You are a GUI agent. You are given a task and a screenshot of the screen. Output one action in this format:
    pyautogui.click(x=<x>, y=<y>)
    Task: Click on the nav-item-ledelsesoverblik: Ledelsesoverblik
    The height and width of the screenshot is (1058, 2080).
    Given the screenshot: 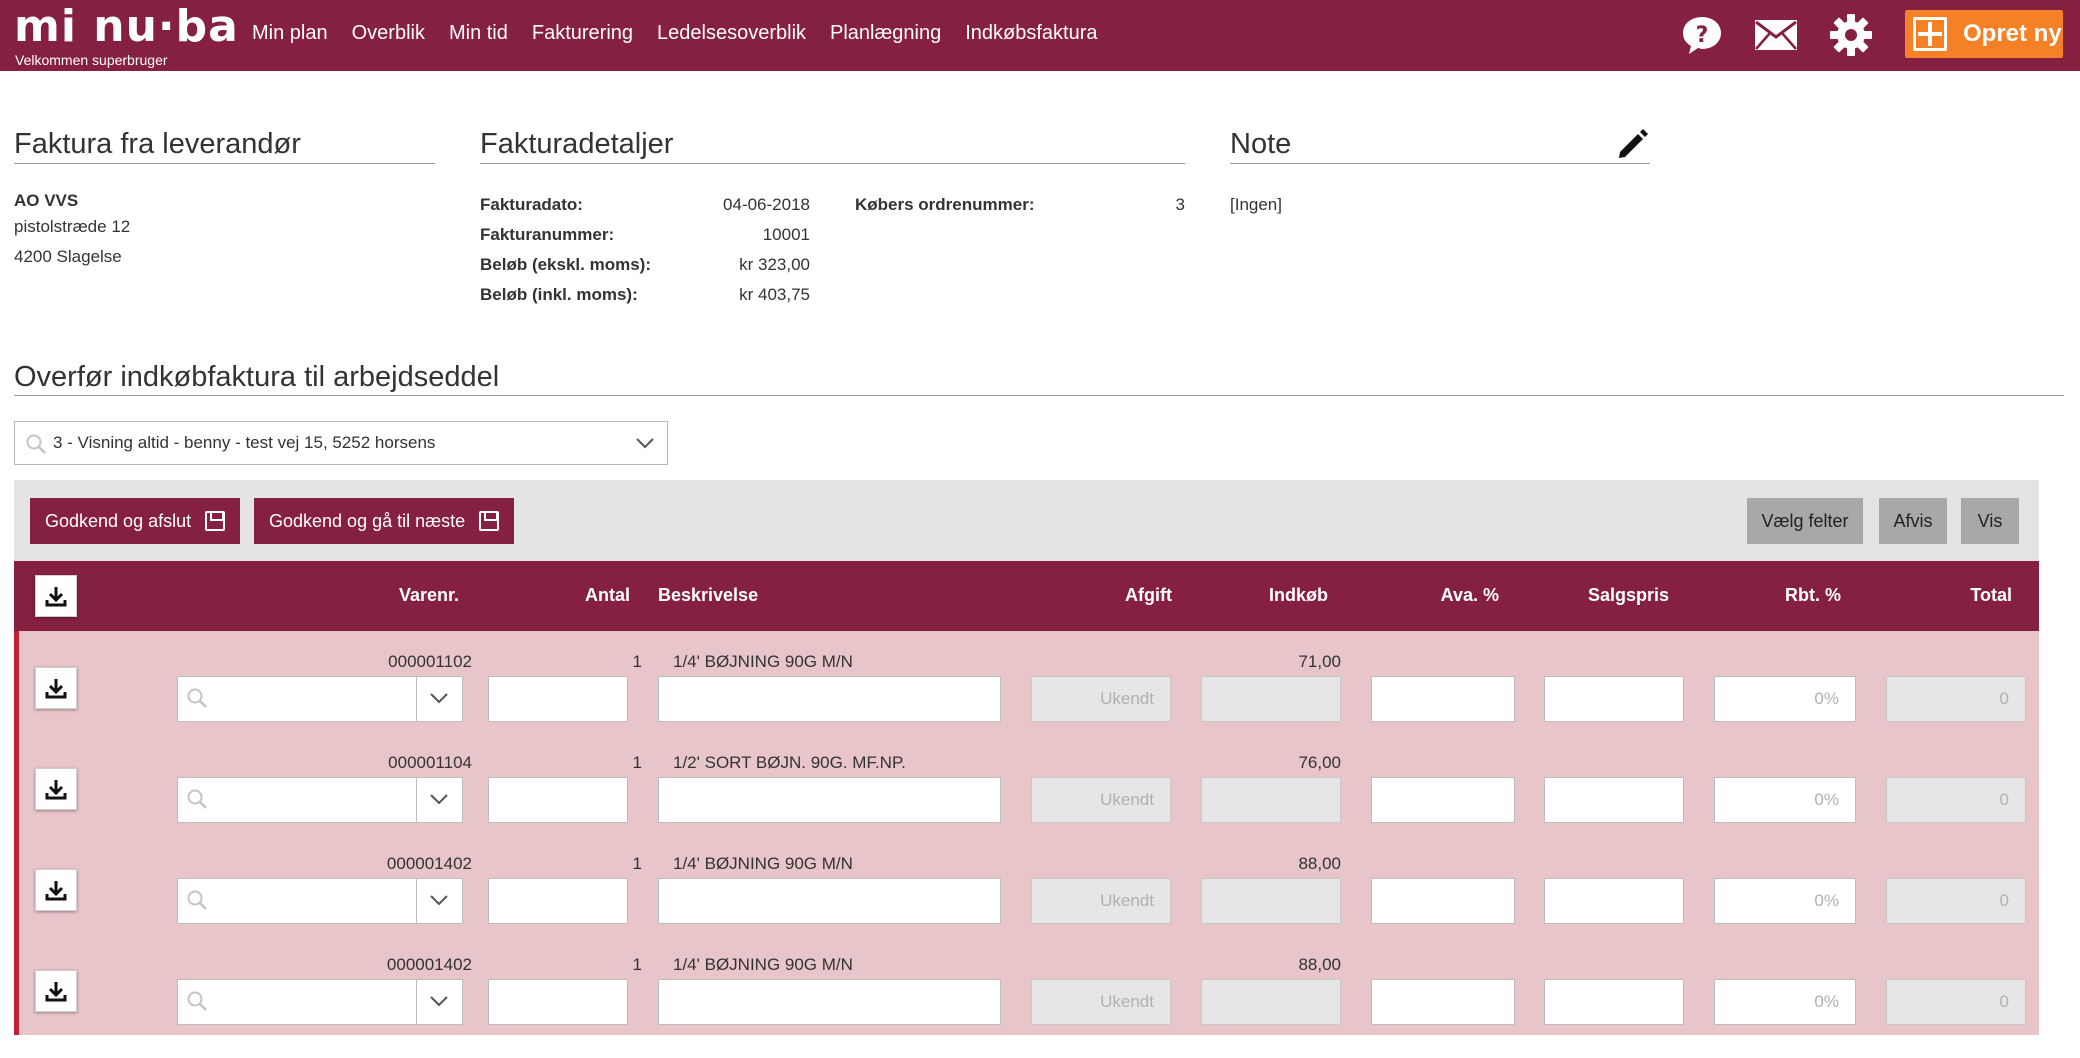 What is the action you would take?
    pyautogui.click(x=731, y=33)
    